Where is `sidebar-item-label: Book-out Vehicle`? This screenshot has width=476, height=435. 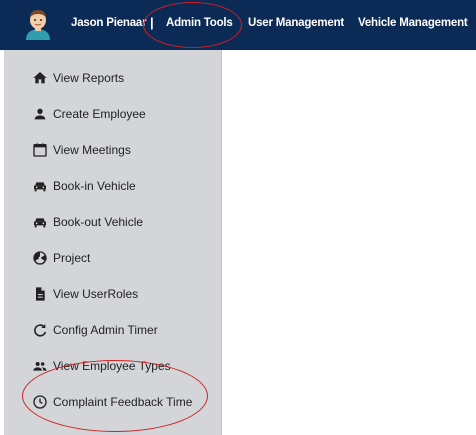 sidebar-item-label: Book-out Vehicle is located at coordinates (98, 222).